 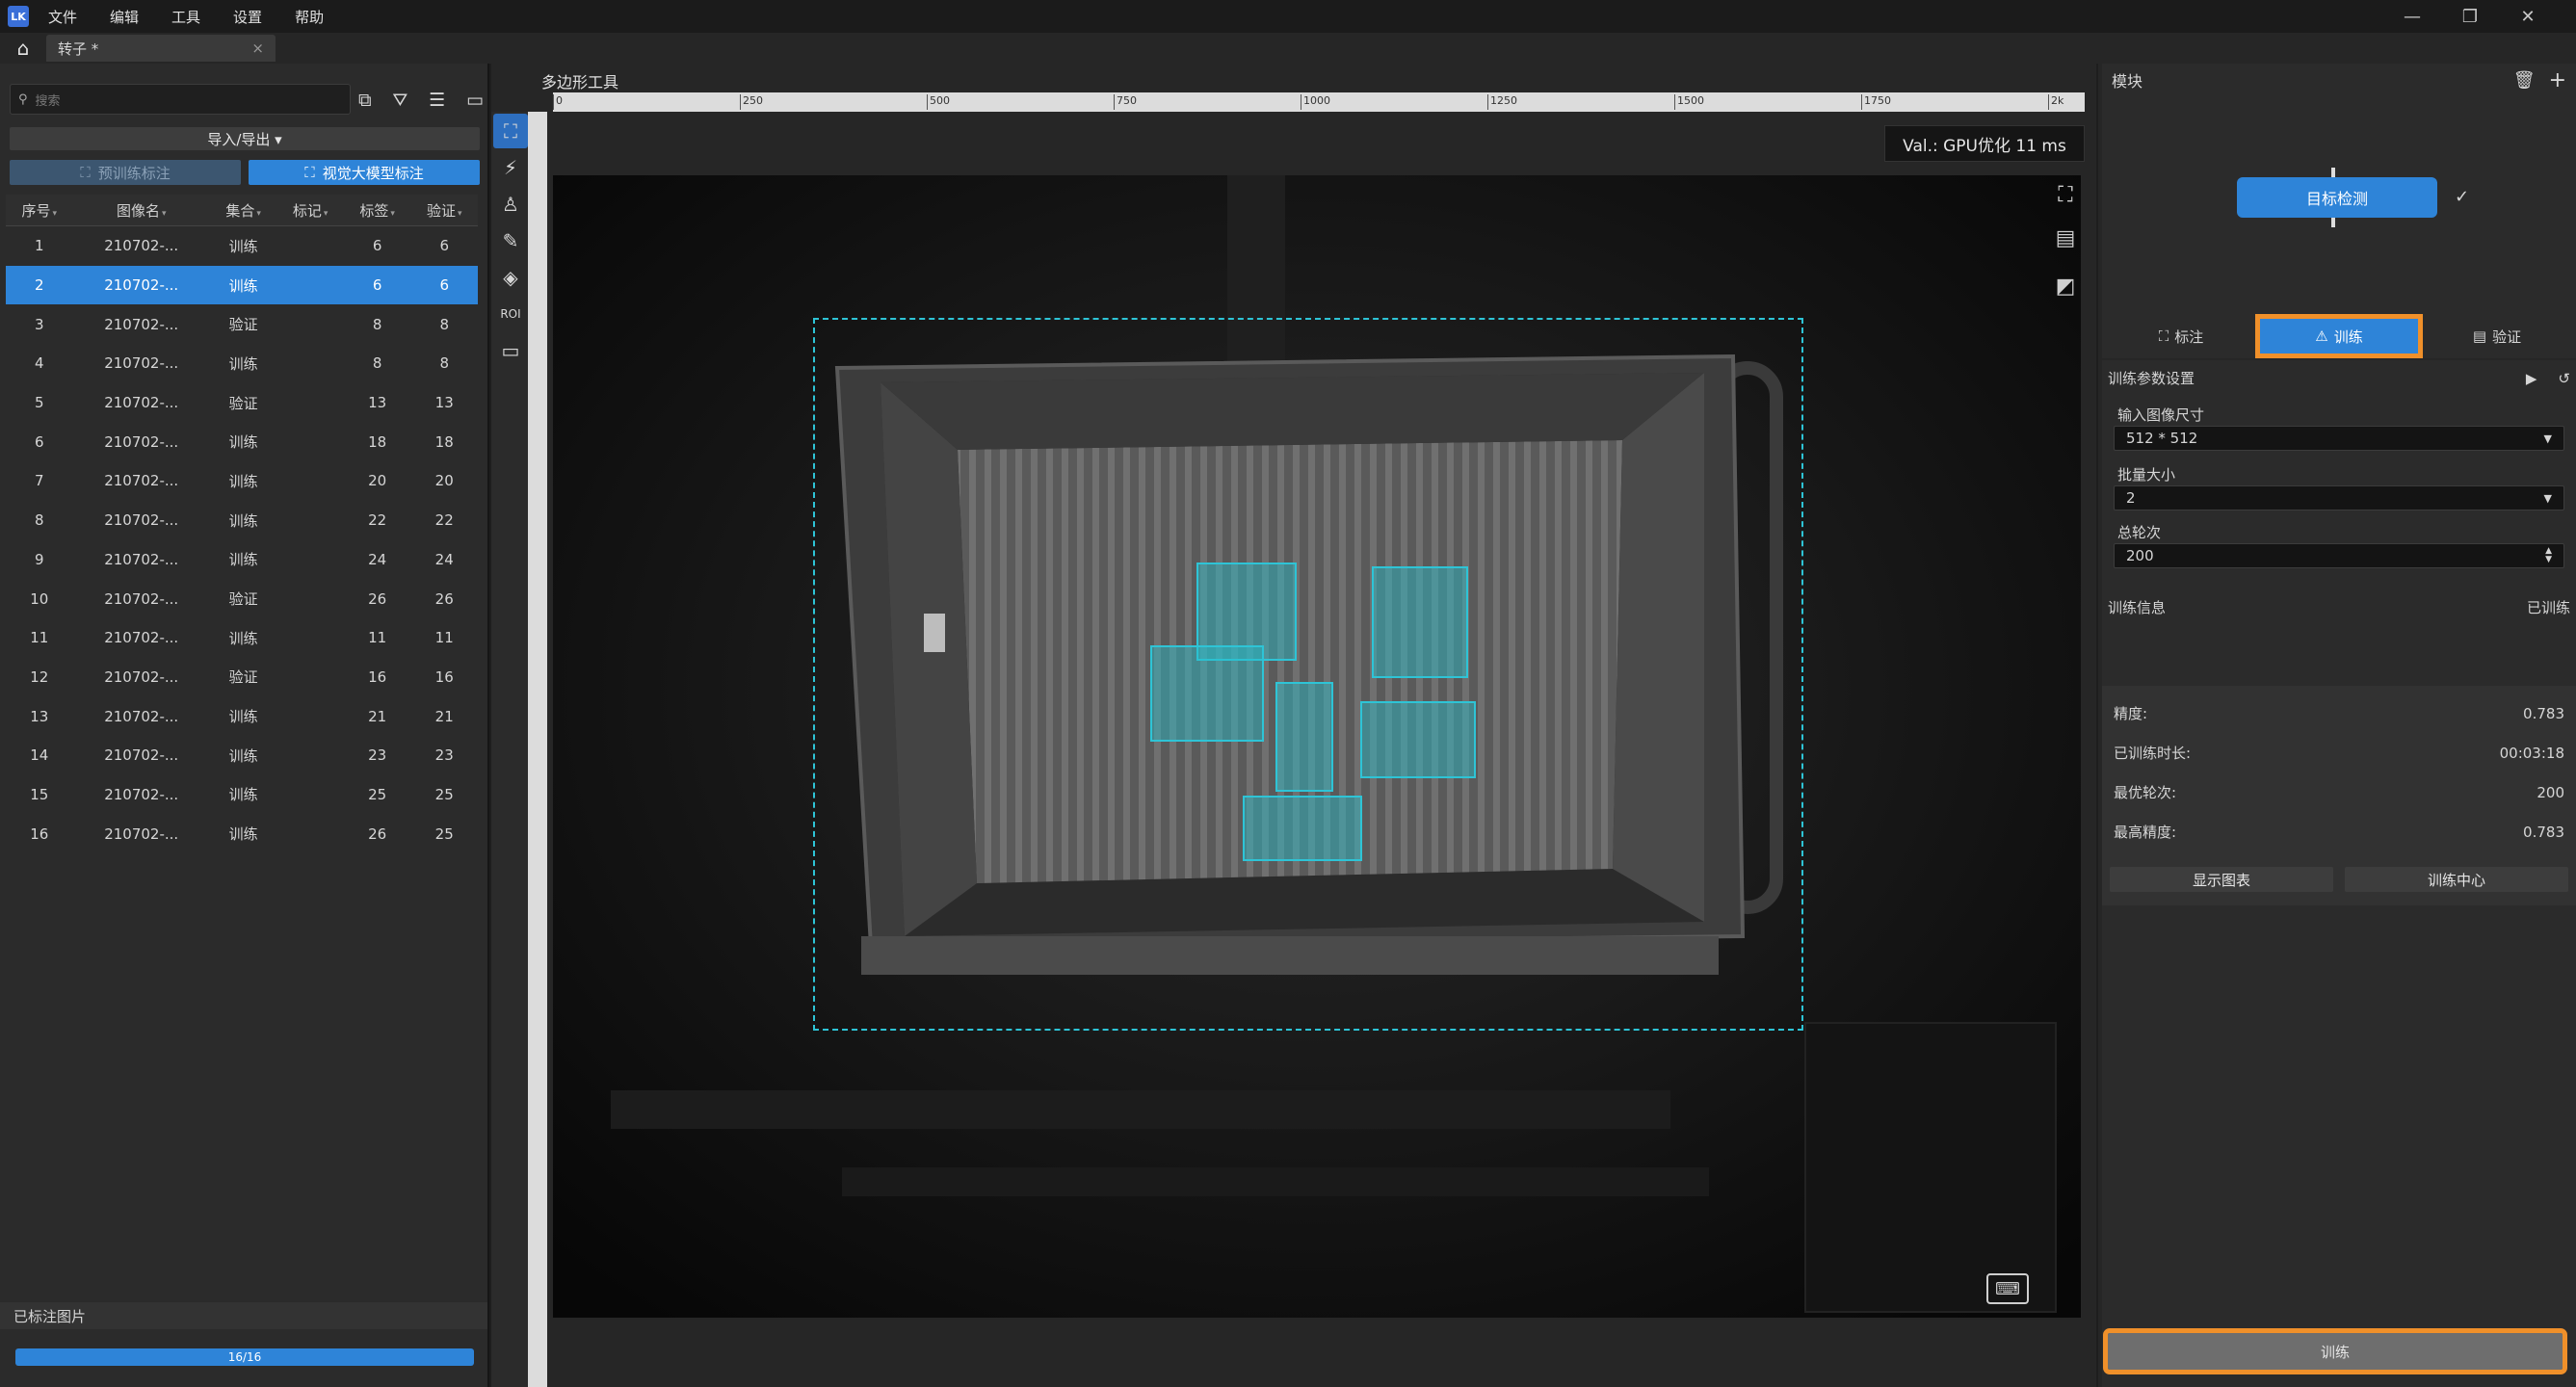 What do you see at coordinates (511, 350) in the screenshot?
I see `rectangle-tool-icon: ▭` at bounding box center [511, 350].